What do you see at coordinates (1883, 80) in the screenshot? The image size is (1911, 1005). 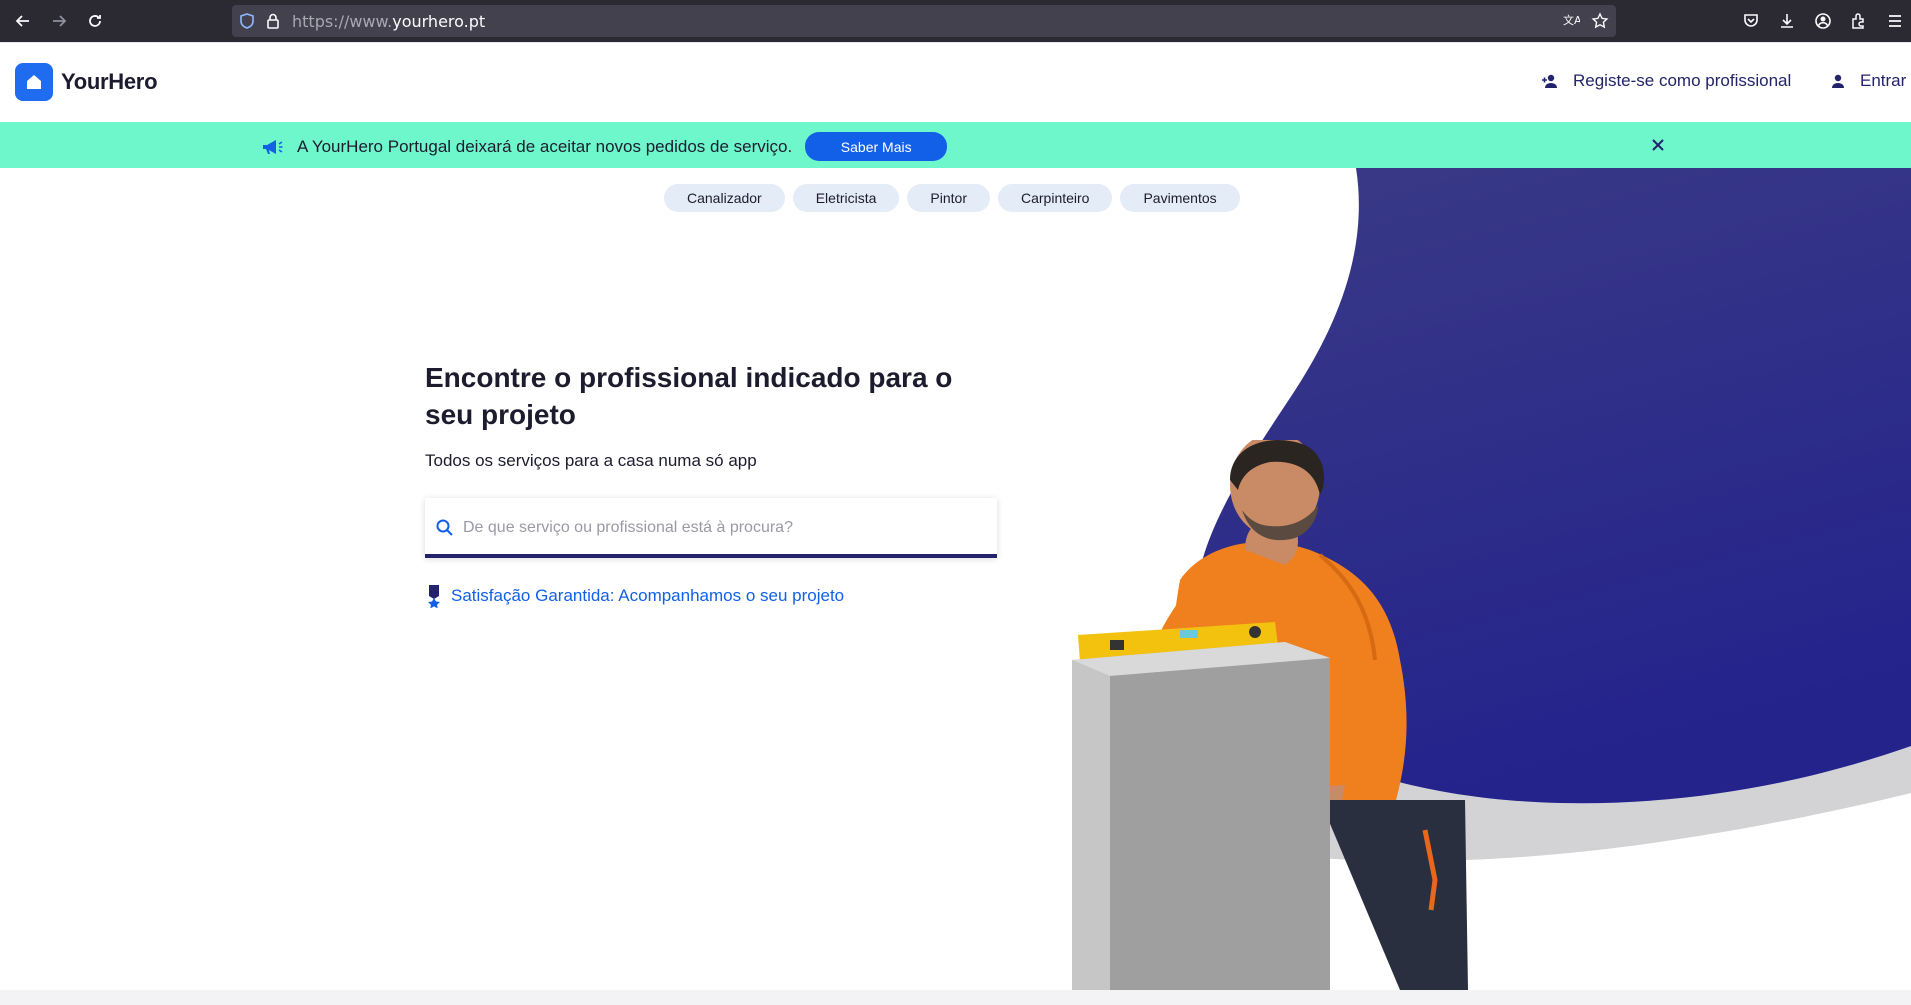 I see `login-label: Entrar` at bounding box center [1883, 80].